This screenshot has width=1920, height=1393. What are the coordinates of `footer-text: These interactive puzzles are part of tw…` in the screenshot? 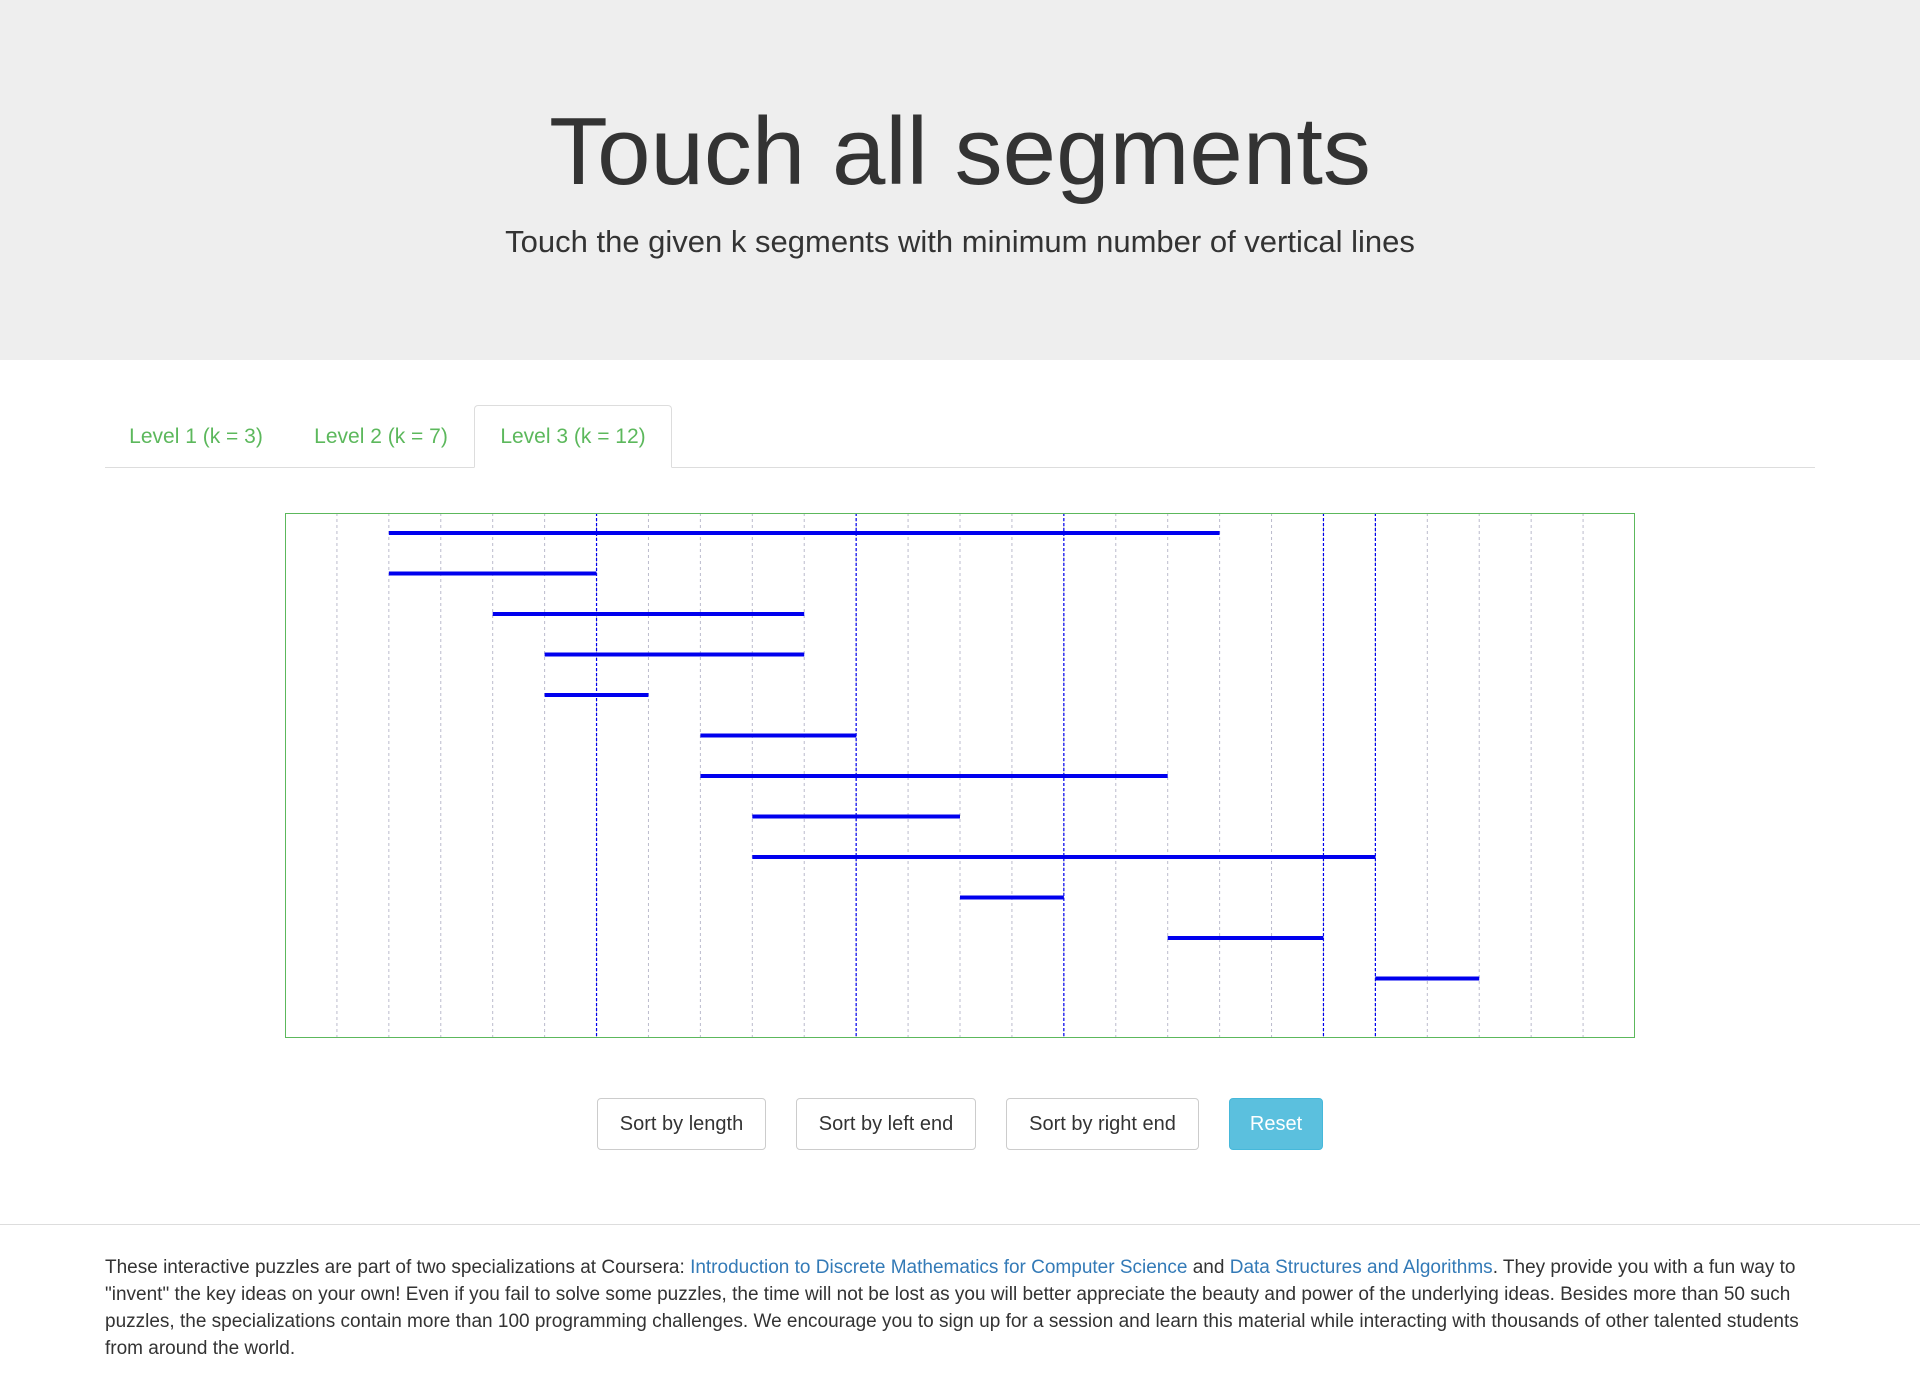 It's located at (960, 1308).